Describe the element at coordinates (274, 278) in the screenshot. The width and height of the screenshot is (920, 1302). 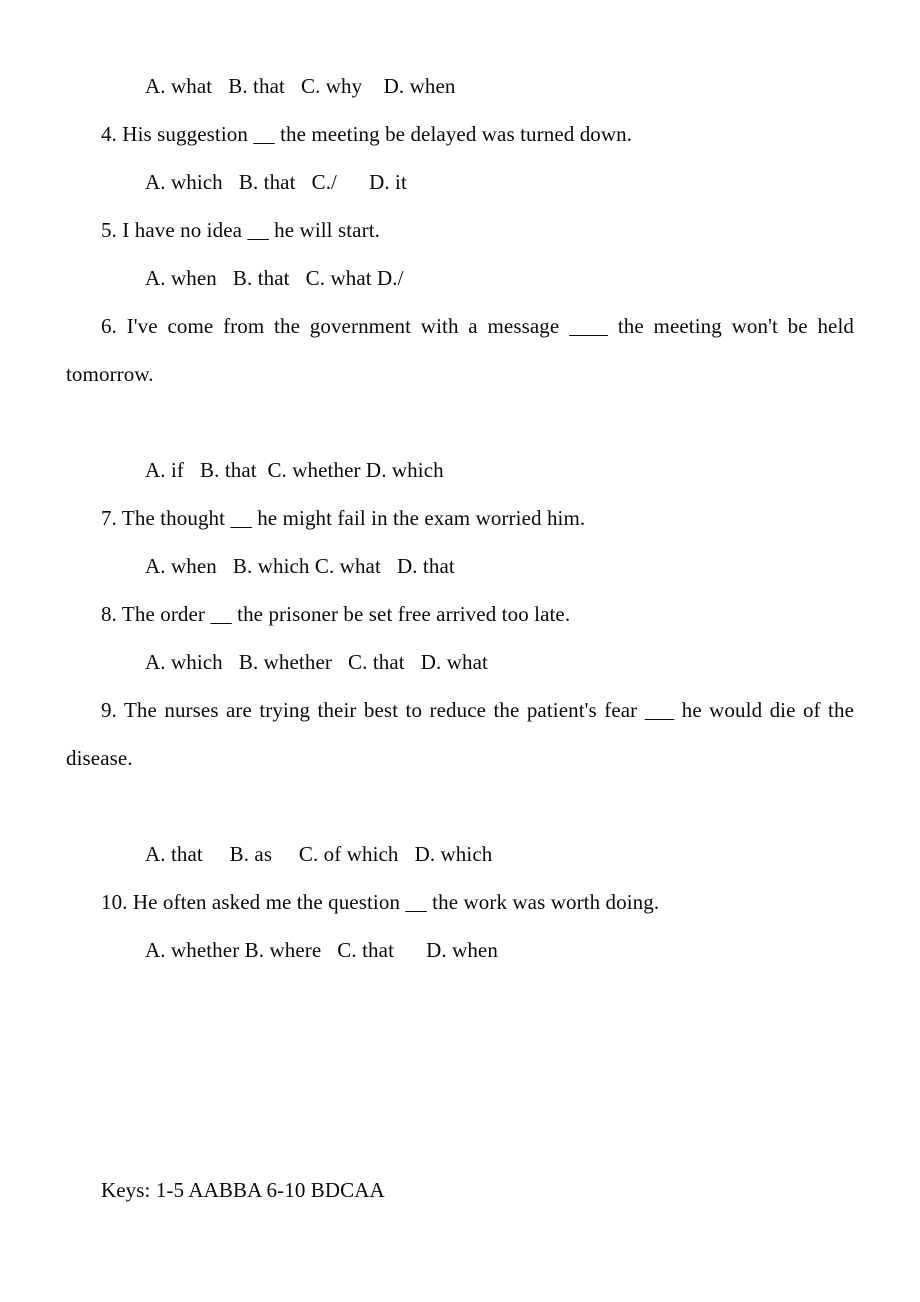
I see `question-5-options: A. when B. that C. what D./` at that location.